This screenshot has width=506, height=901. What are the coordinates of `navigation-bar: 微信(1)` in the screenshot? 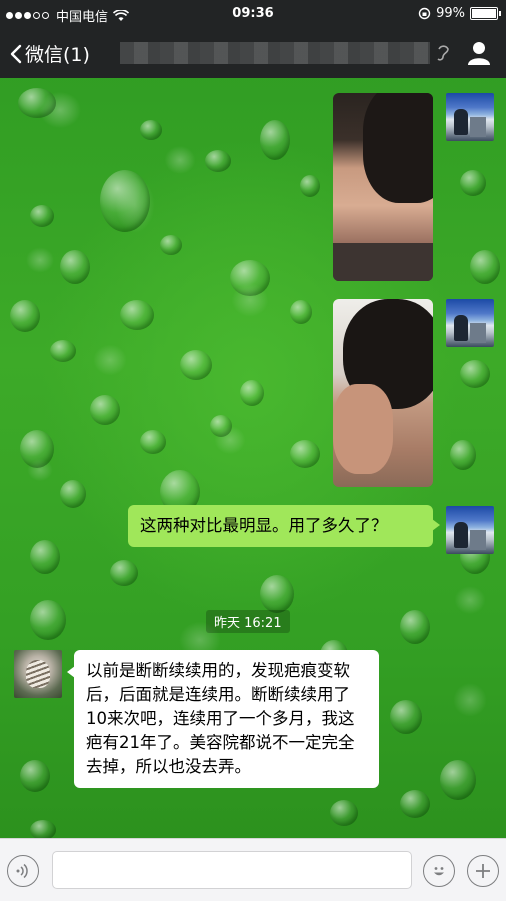 It's located at (253, 53).